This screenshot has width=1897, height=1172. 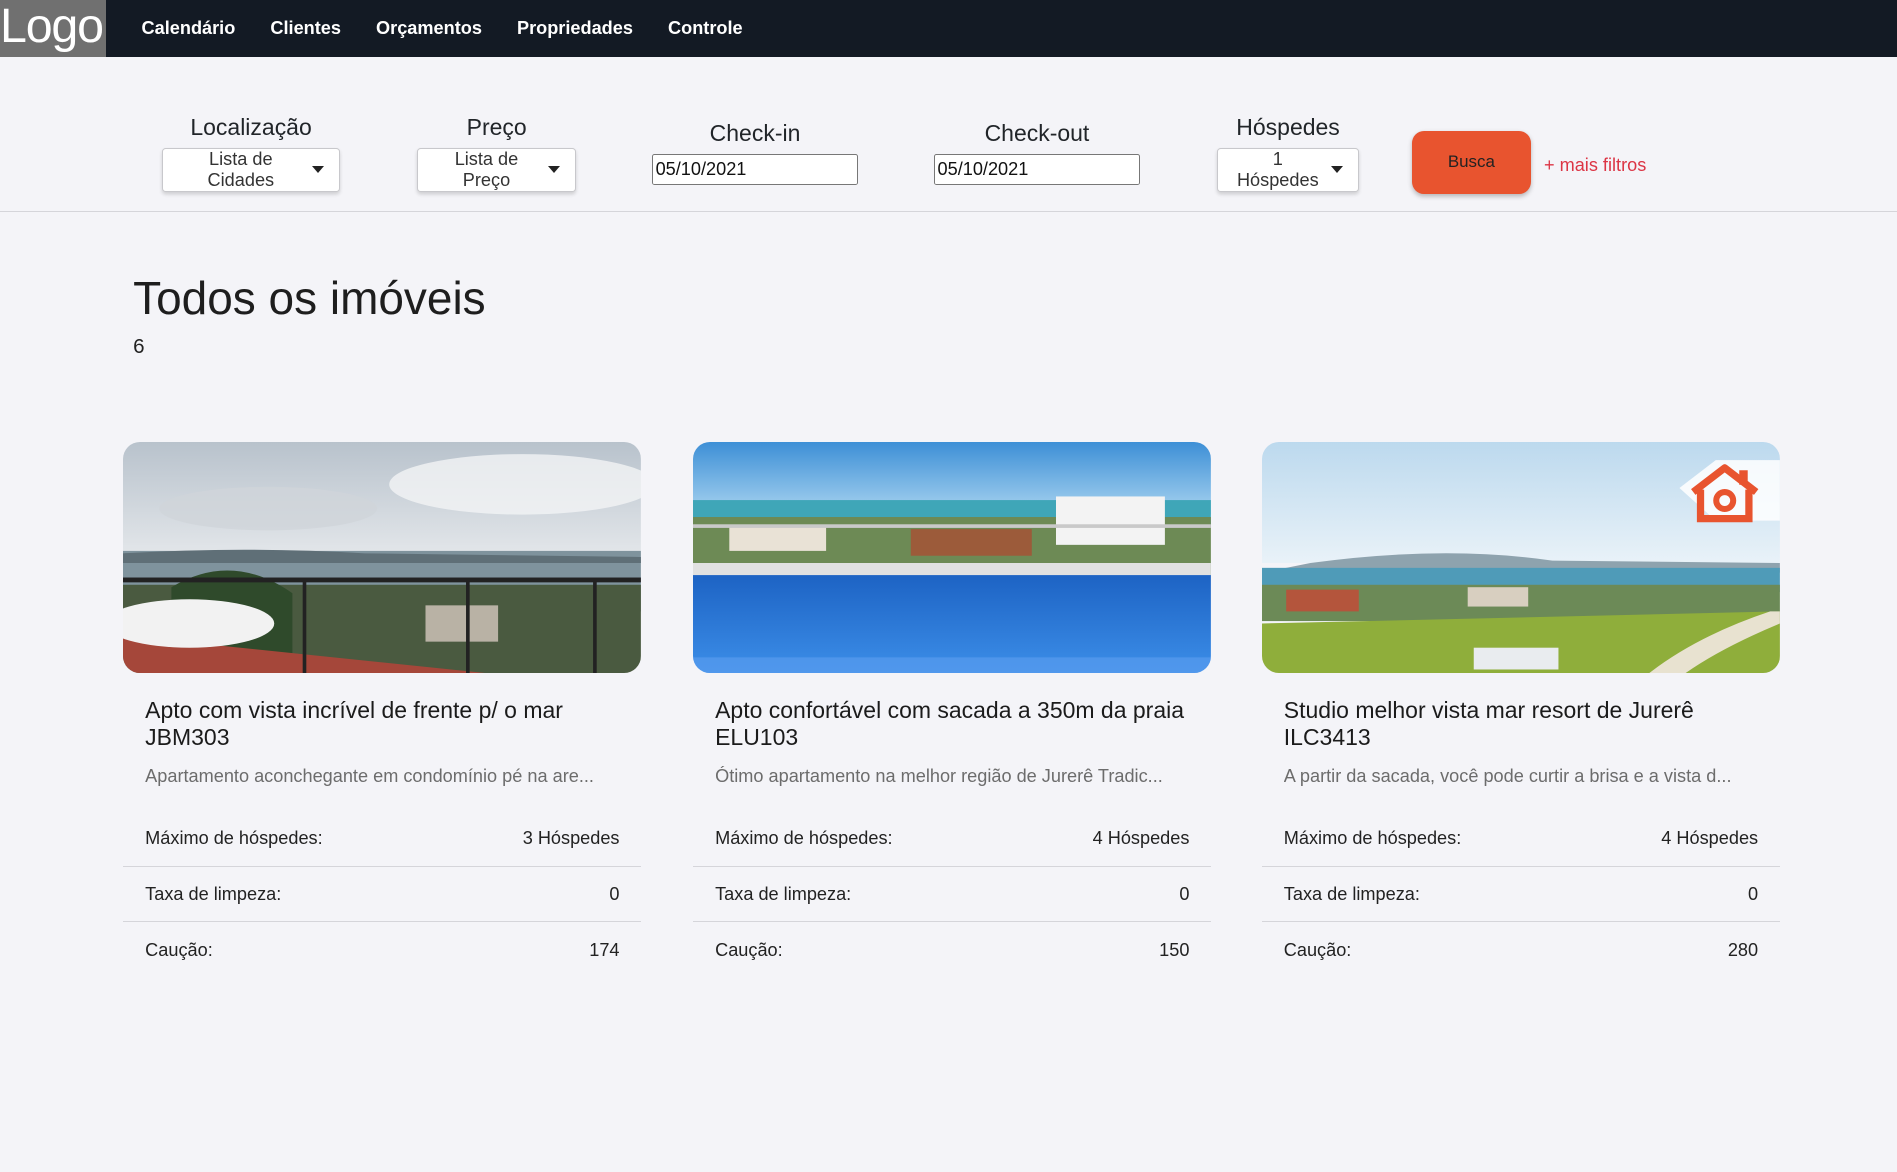 I want to click on checkin-label: Check-in, so click(x=755, y=132).